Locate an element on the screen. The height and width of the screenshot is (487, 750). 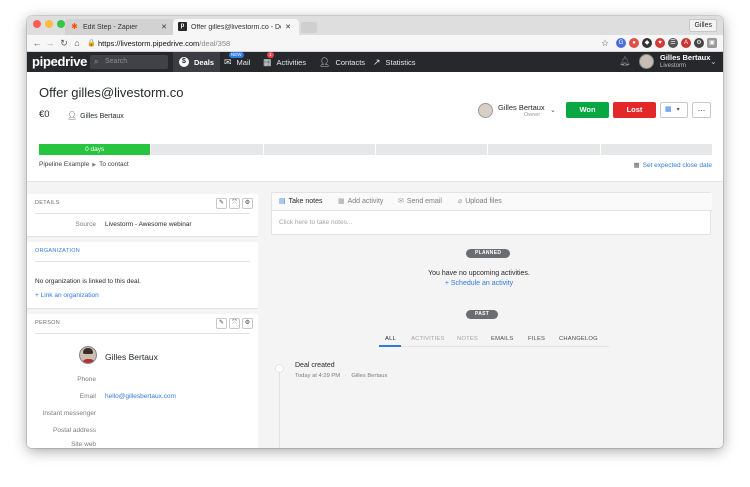
search-input: ⌕ Search is located at coordinates (129, 62).